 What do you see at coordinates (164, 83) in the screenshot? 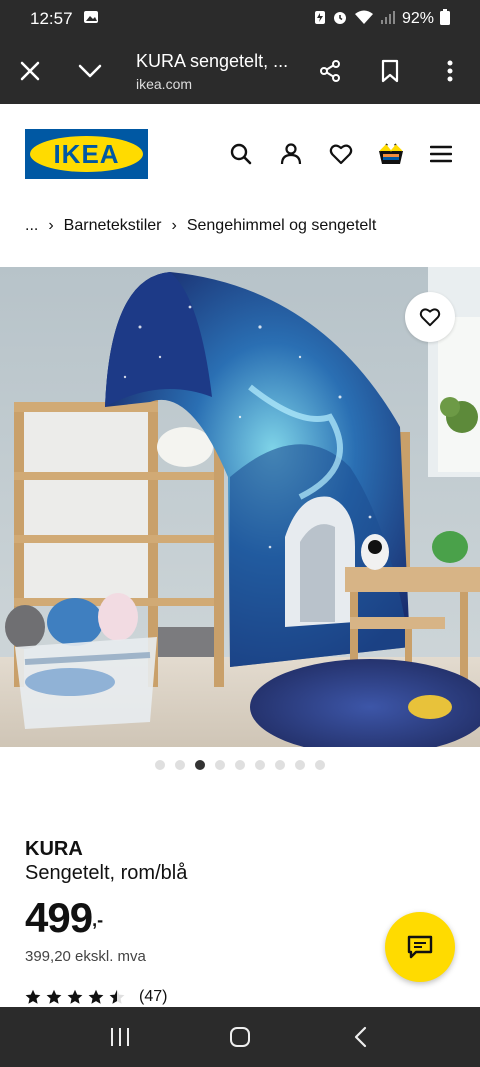
I see `page-url: ikea.com` at bounding box center [164, 83].